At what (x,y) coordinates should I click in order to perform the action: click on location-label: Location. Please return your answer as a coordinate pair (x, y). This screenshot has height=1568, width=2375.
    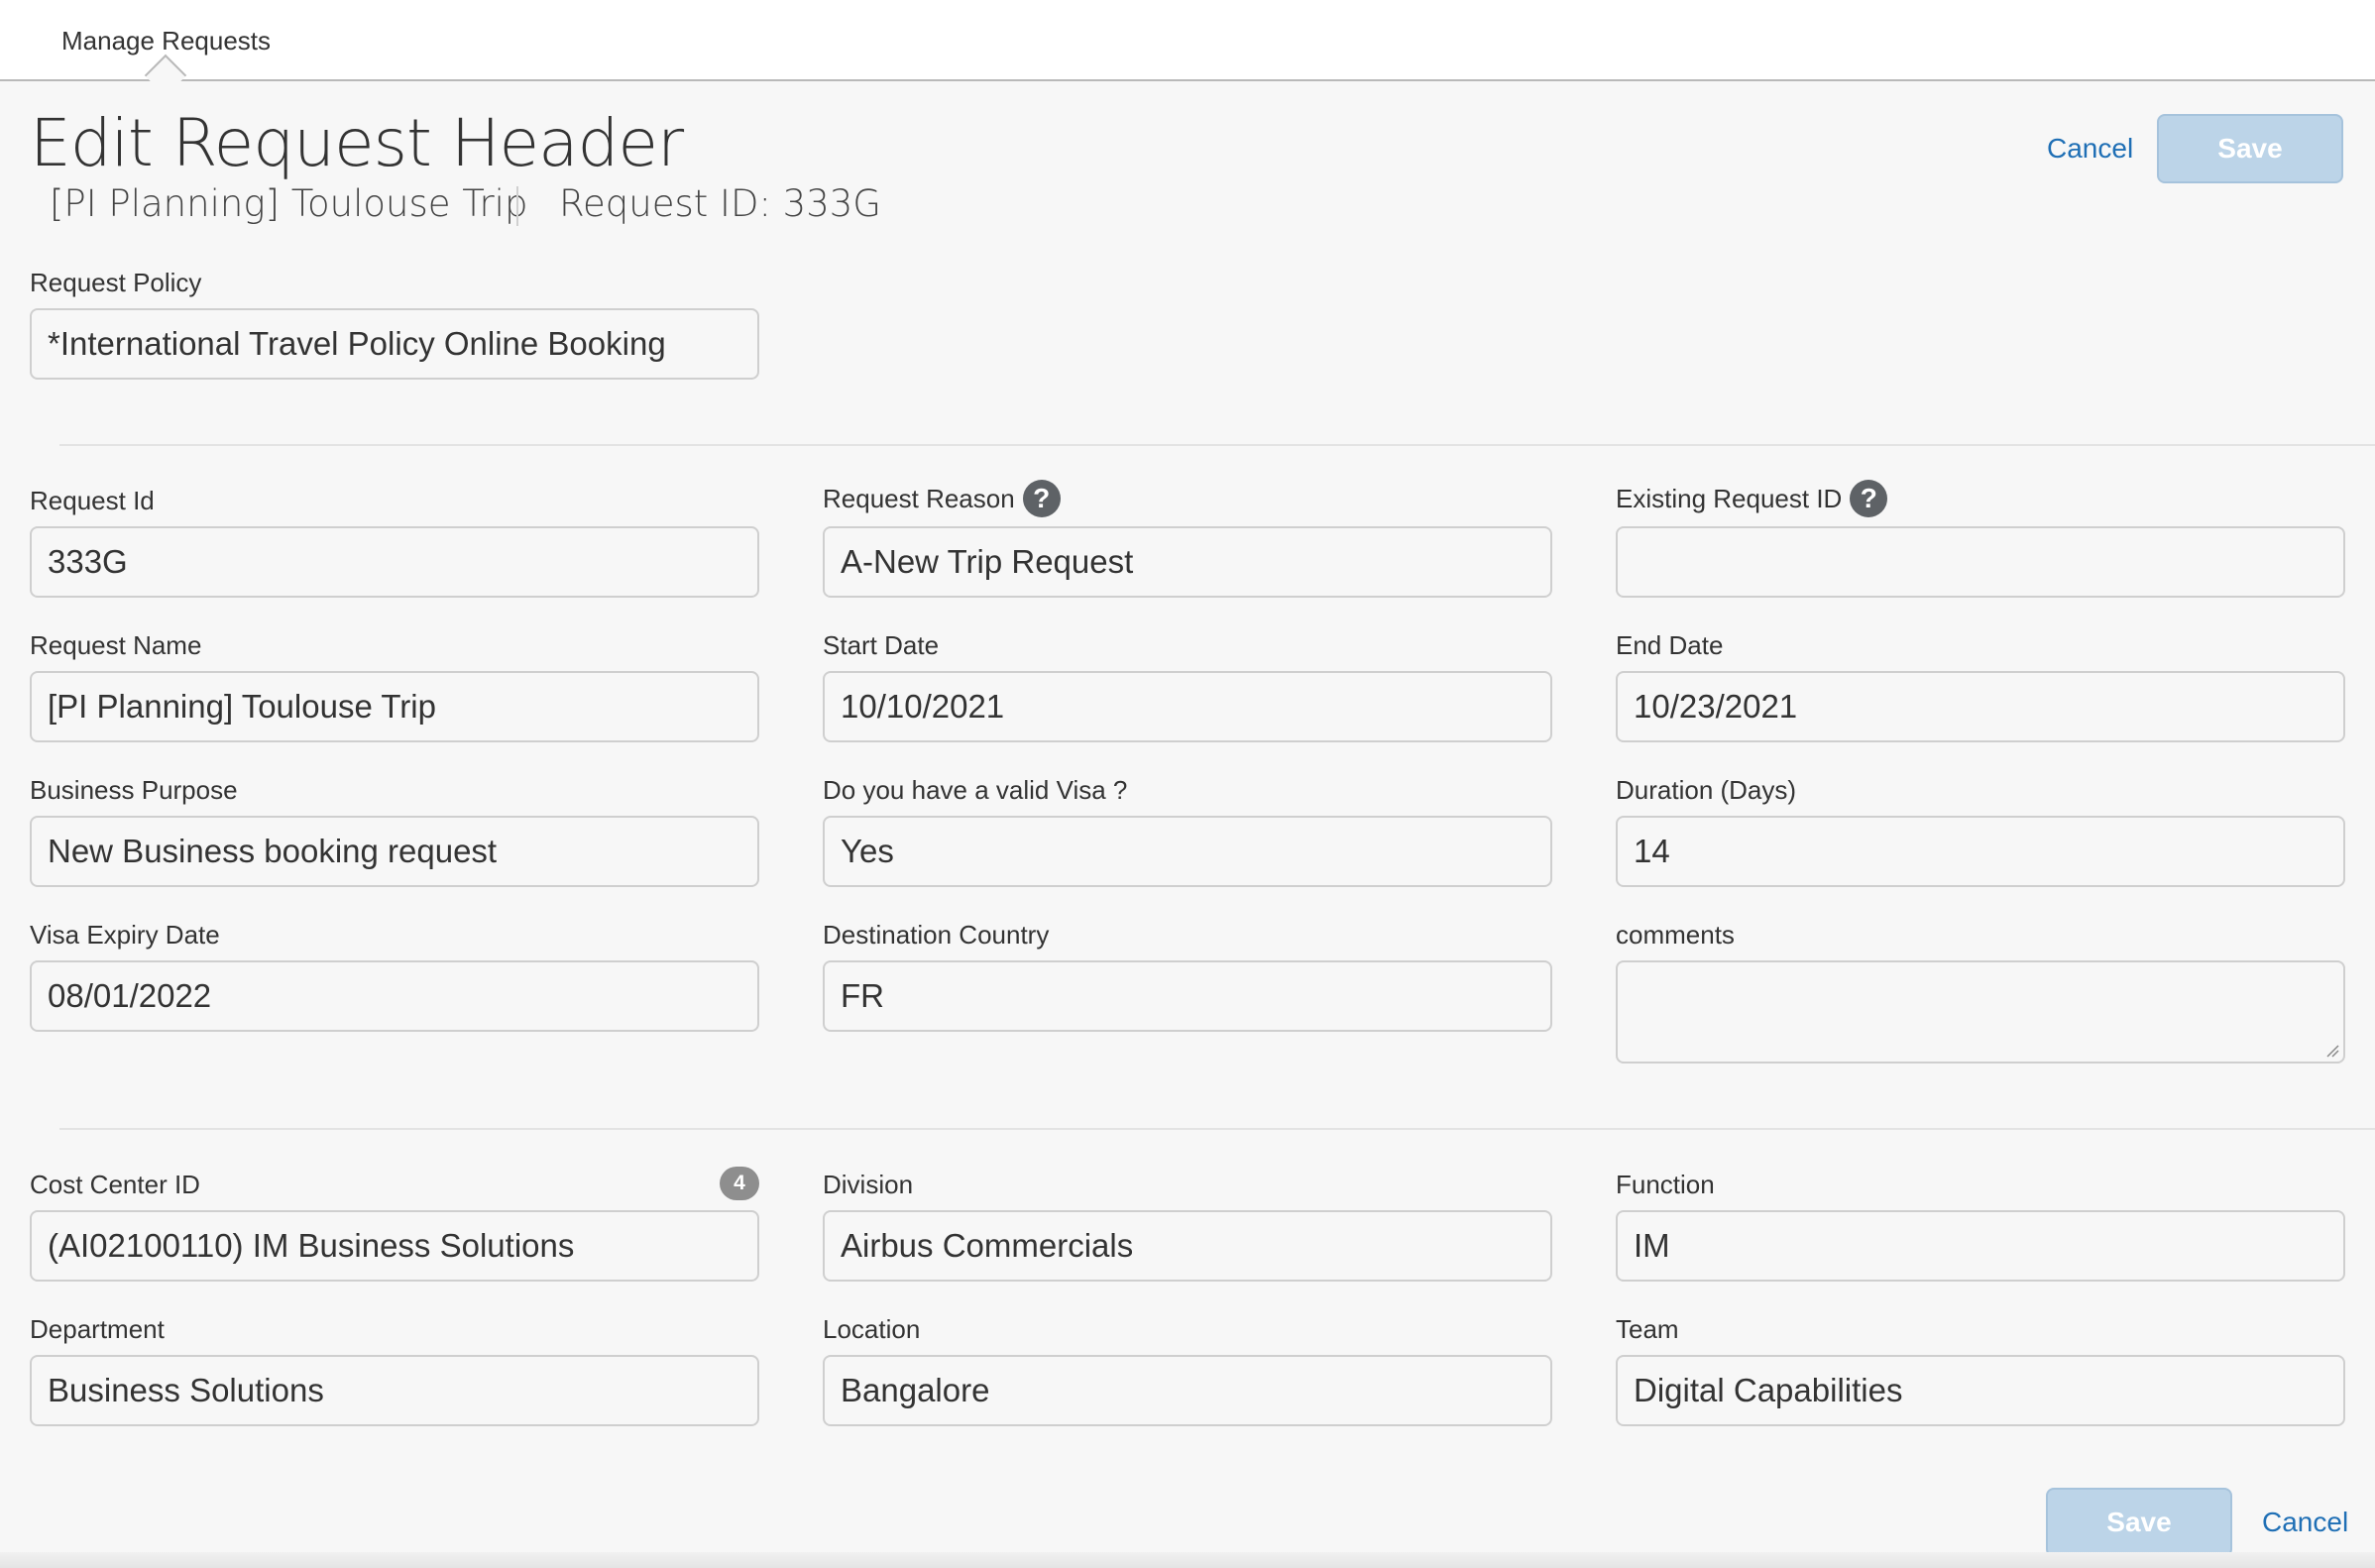
    Looking at the image, I should click on (872, 1329).